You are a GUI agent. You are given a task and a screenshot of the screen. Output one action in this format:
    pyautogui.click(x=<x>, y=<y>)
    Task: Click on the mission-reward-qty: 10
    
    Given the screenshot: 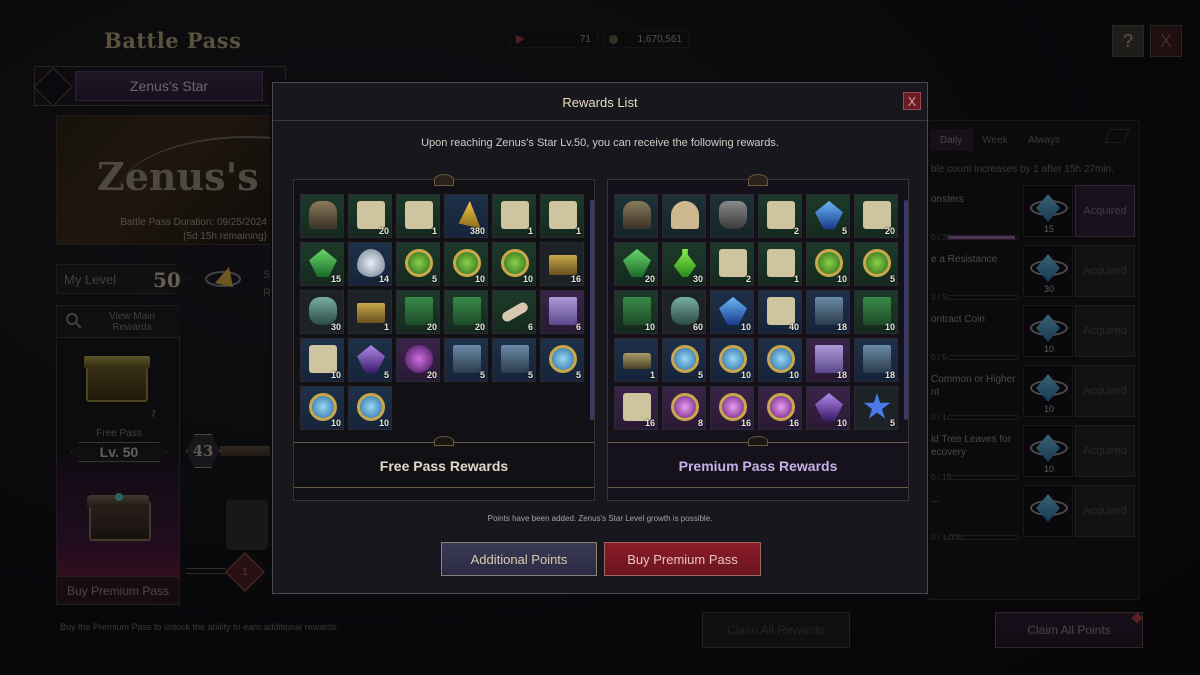 What is the action you would take?
    pyautogui.click(x=1048, y=409)
    